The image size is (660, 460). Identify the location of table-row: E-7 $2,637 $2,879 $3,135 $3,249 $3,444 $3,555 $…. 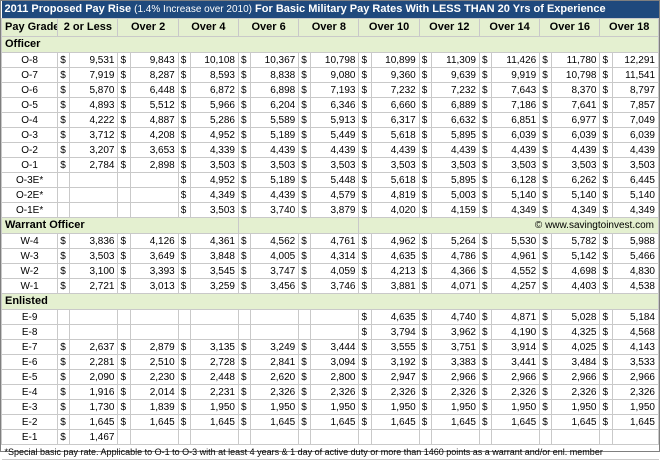
(330, 347).